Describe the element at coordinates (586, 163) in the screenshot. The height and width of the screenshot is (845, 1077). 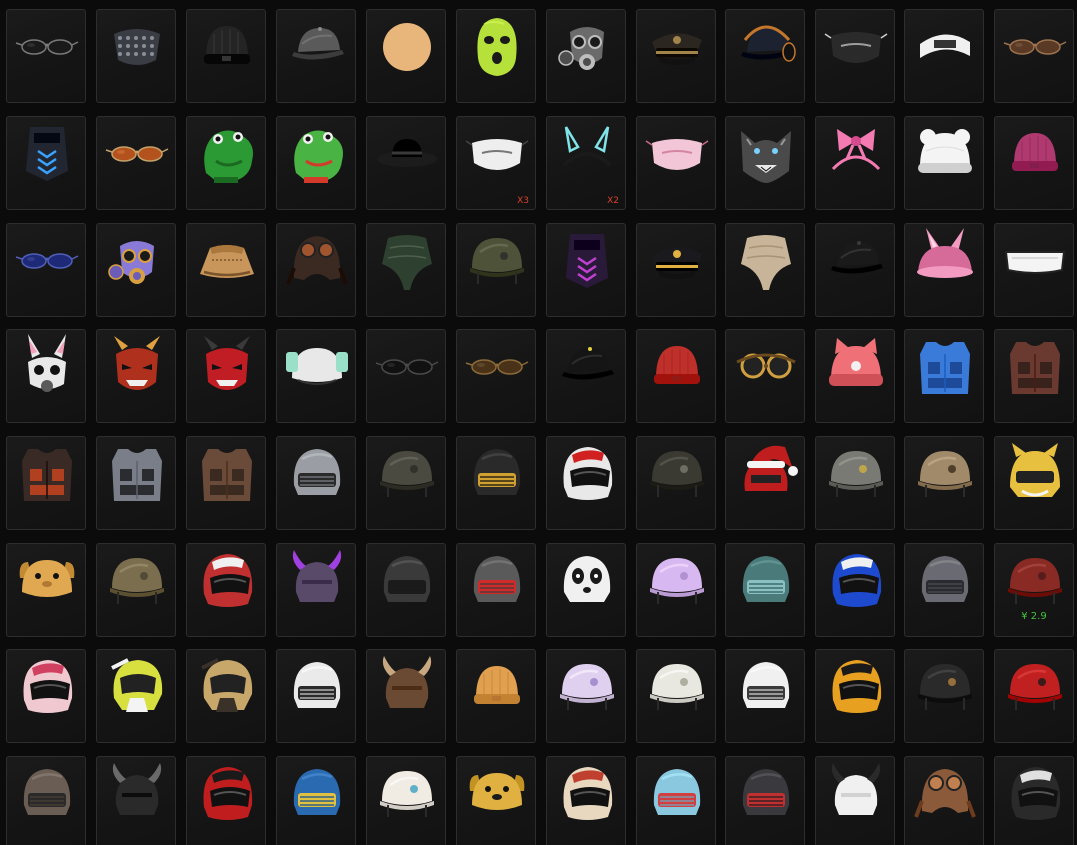
I see `inventory-slot: X2` at that location.